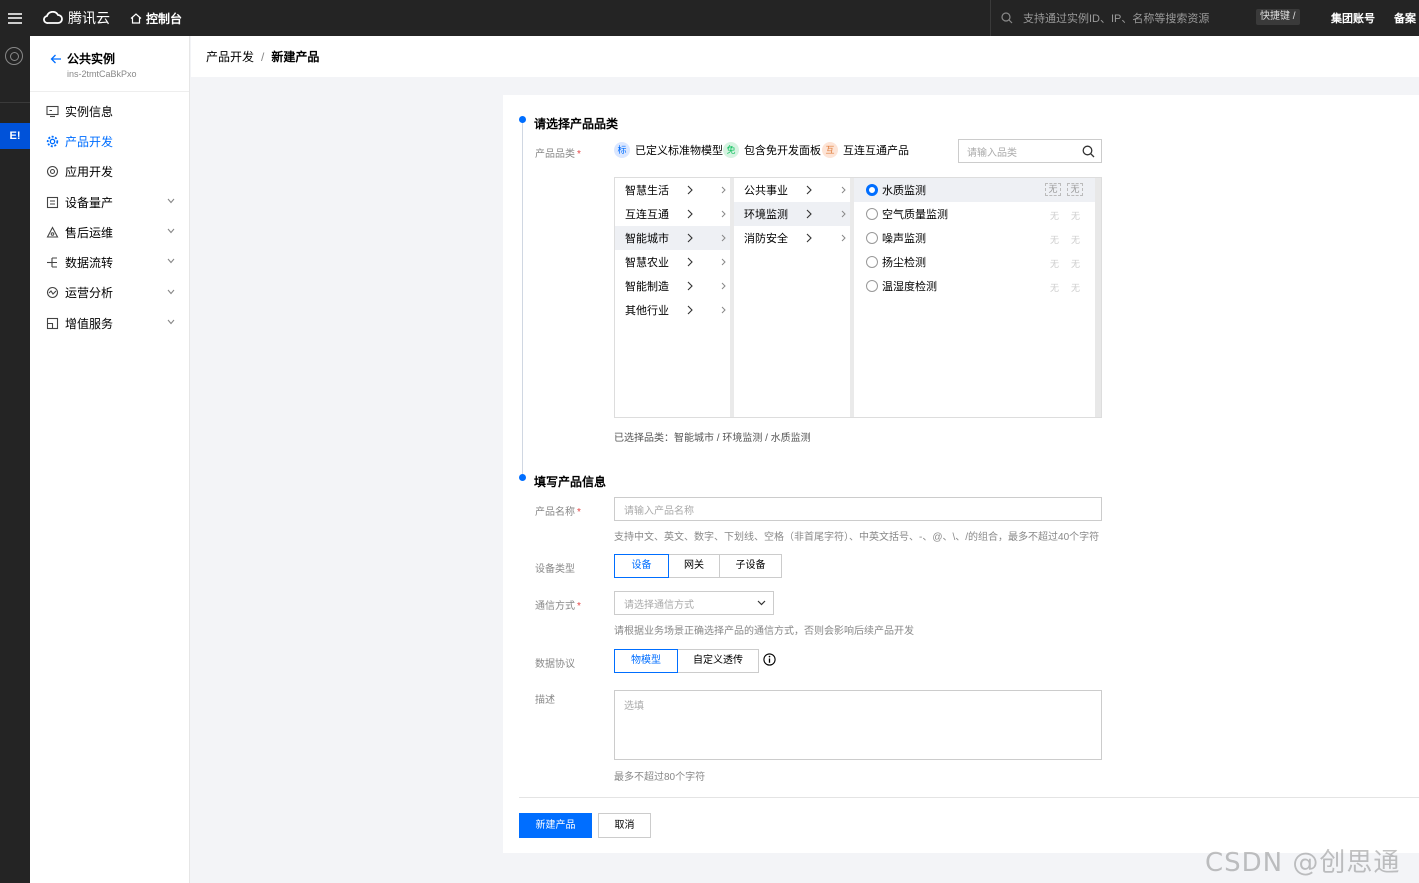 This screenshot has height=883, width=1419. Describe the element at coordinates (858, 725) in the screenshot. I see `description-textarea: 选填` at that location.